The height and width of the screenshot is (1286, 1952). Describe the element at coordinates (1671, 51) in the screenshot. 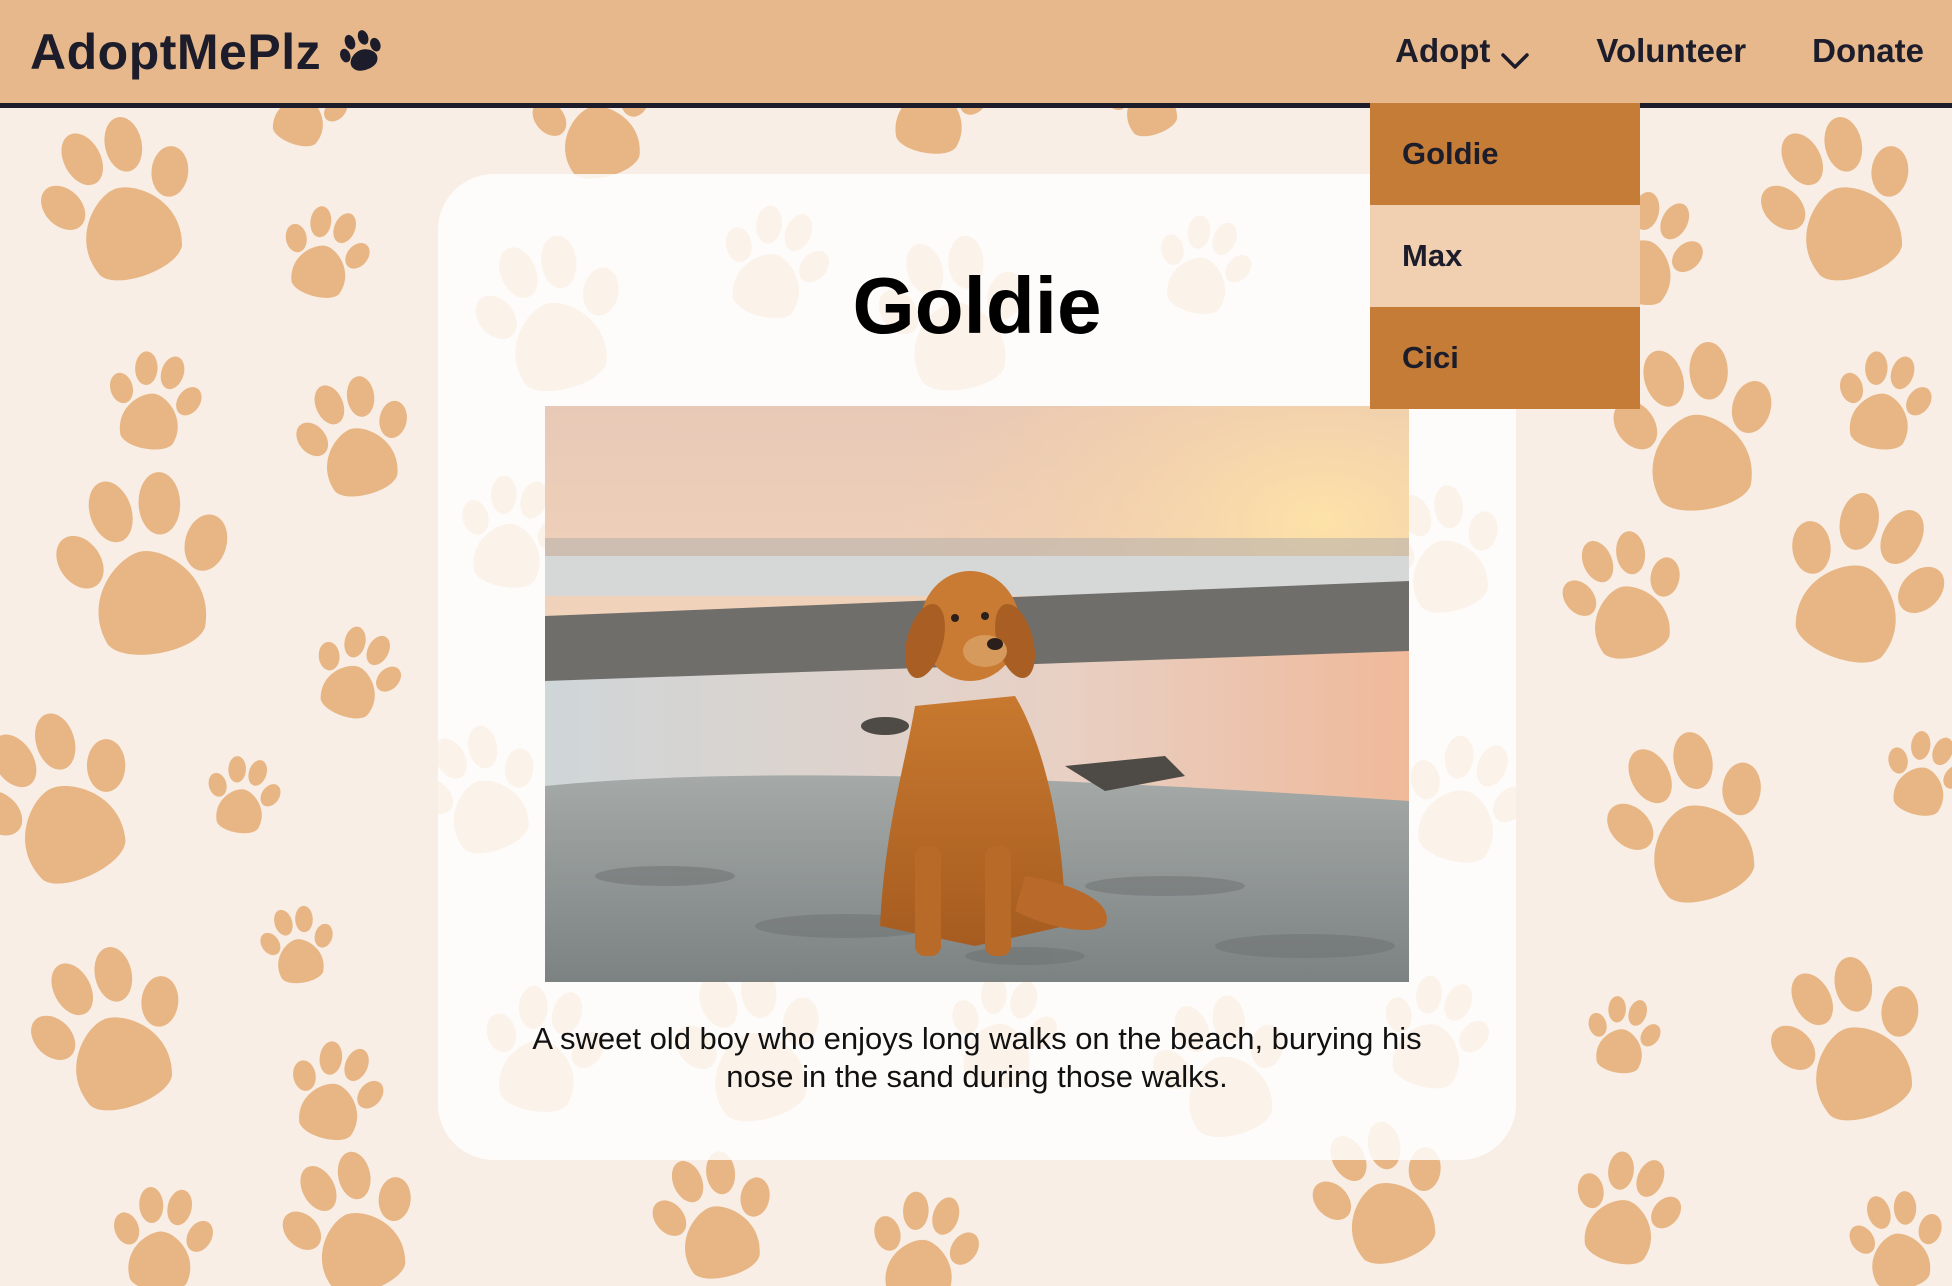

I see `nav-volunteer: Volunteer` at that location.